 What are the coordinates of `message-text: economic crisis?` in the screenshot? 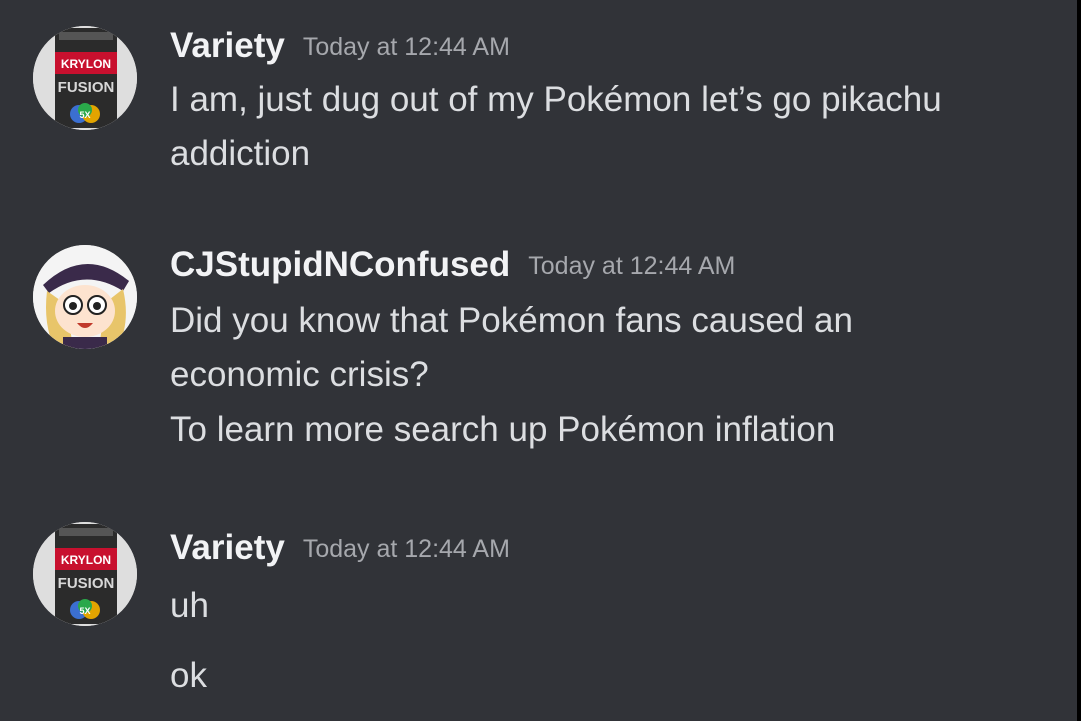 It's located at (299, 374).